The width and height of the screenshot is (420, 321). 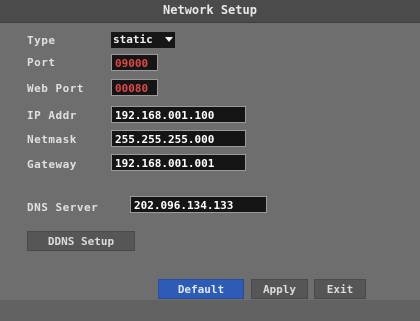 What do you see at coordinates (340, 289) in the screenshot?
I see `exit-button: Exit` at bounding box center [340, 289].